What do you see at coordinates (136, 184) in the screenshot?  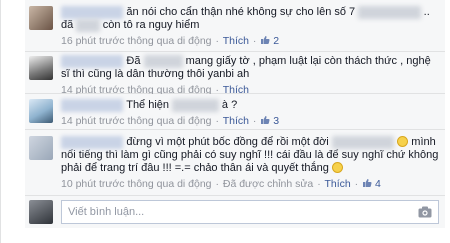 I see `timestamp: 10 phút trước thông qua di động` at bounding box center [136, 184].